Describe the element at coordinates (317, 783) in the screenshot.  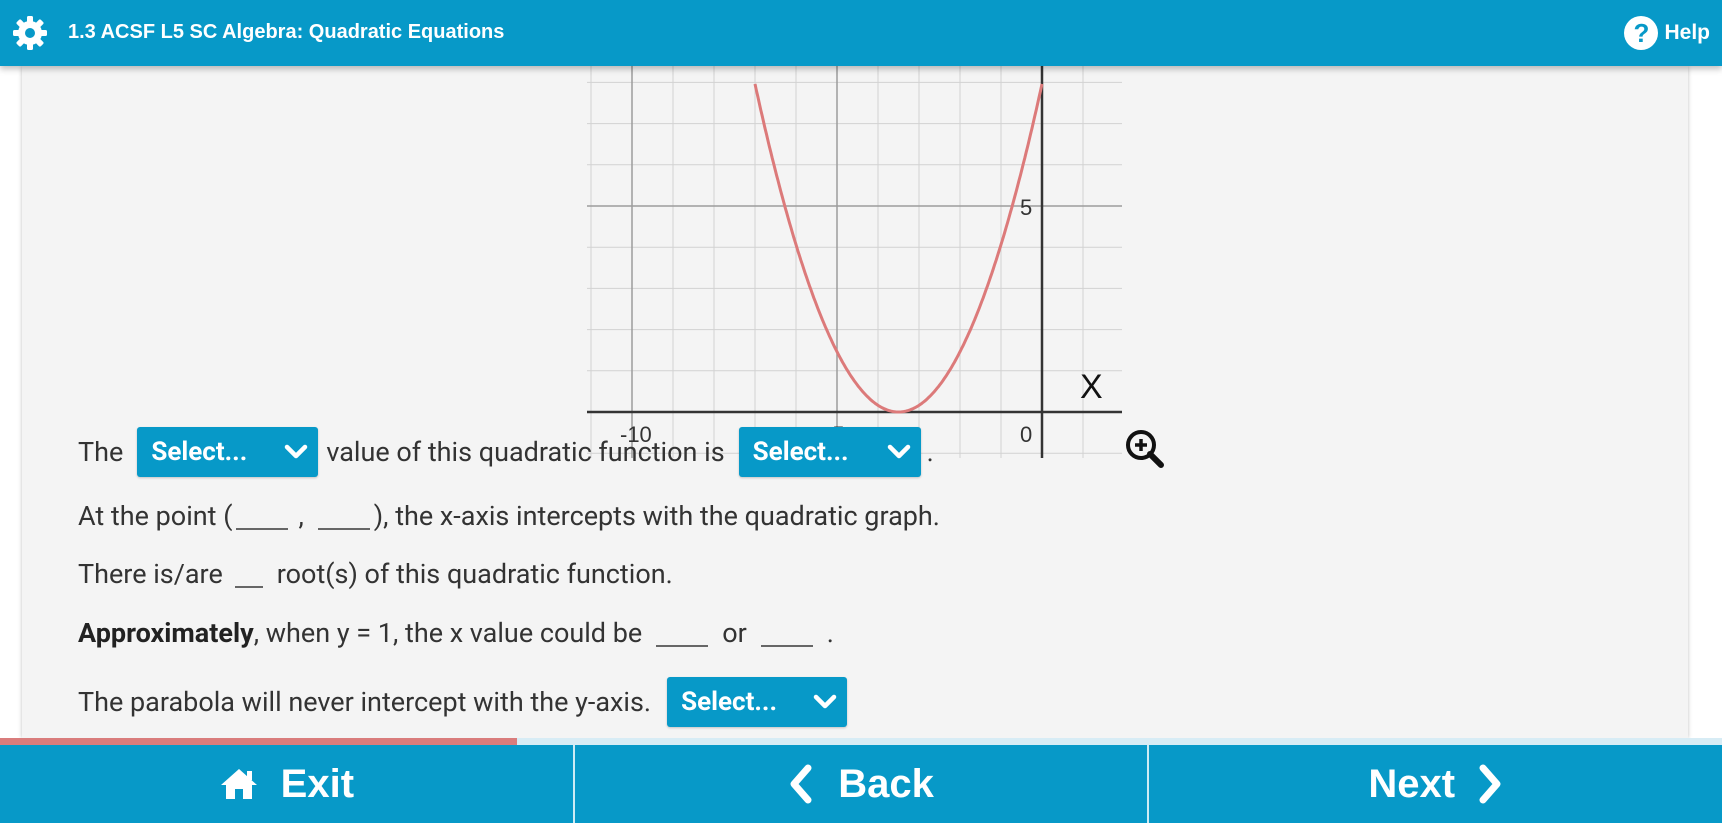
I see `exit-label: Exit` at that location.